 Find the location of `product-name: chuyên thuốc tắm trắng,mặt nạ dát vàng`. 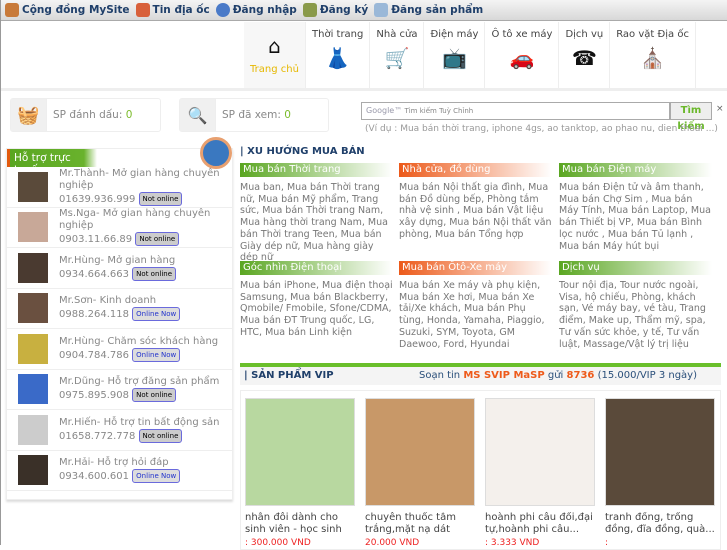

product-name: chuyên thuốc tắm trắng,mặt nạ dát vàng is located at coordinates (420, 524).